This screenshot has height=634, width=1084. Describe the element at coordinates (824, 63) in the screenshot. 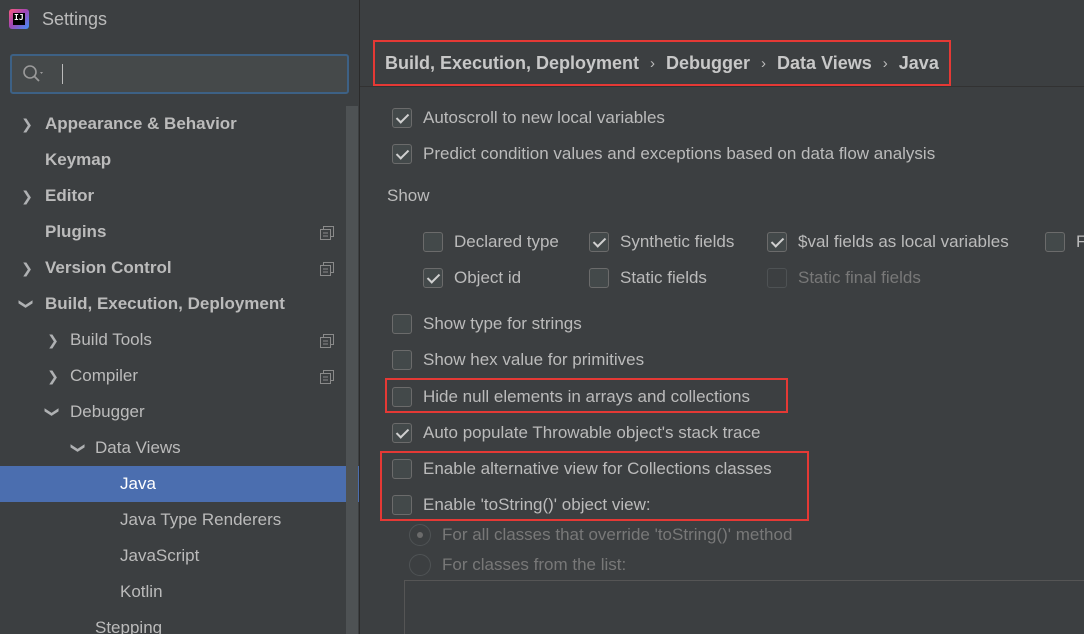

I see `breadcrumb-item: Data Views` at that location.